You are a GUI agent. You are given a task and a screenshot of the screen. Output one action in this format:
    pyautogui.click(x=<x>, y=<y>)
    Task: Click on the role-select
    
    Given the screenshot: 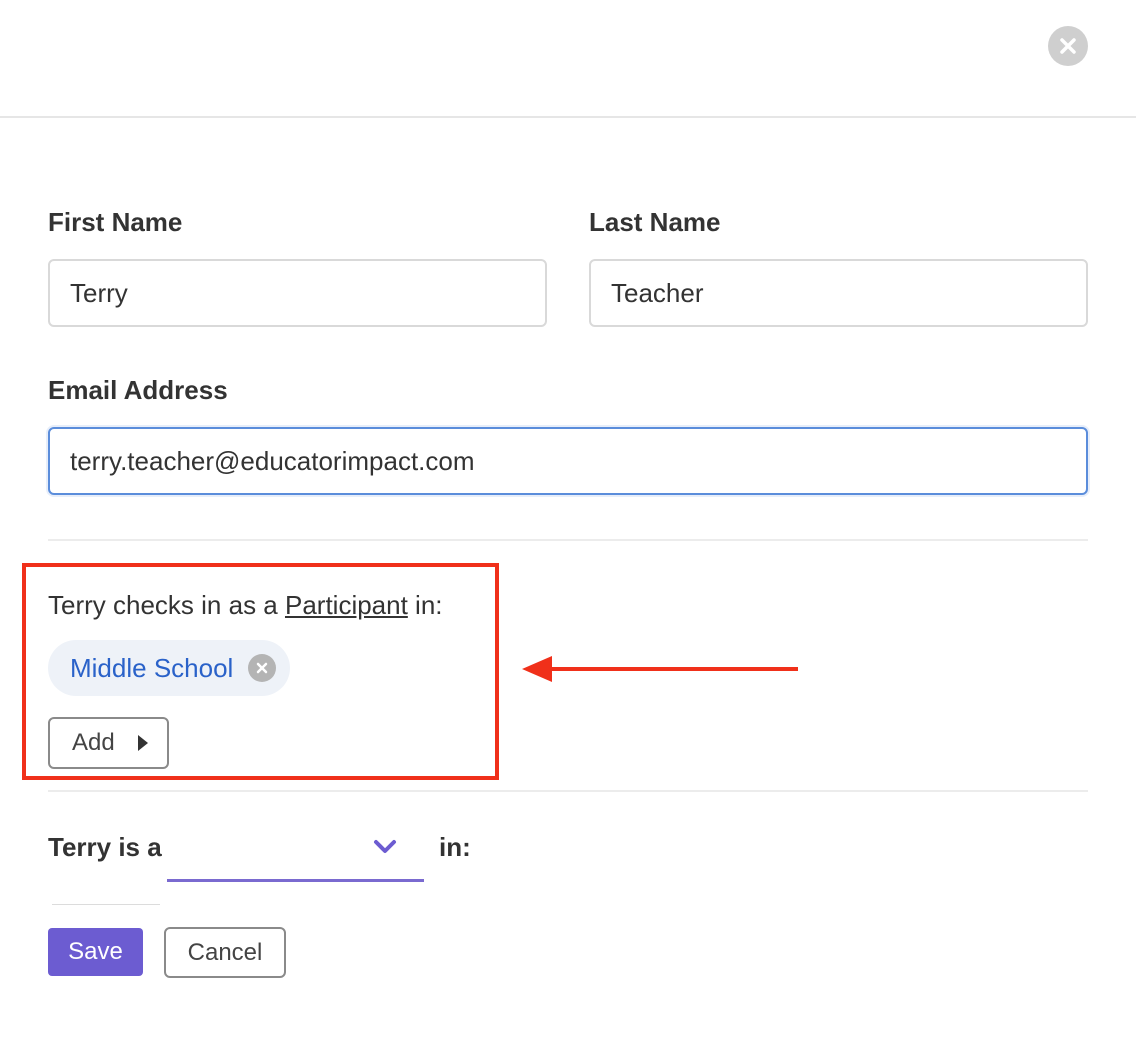 What is the action you would take?
    pyautogui.click(x=295, y=852)
    